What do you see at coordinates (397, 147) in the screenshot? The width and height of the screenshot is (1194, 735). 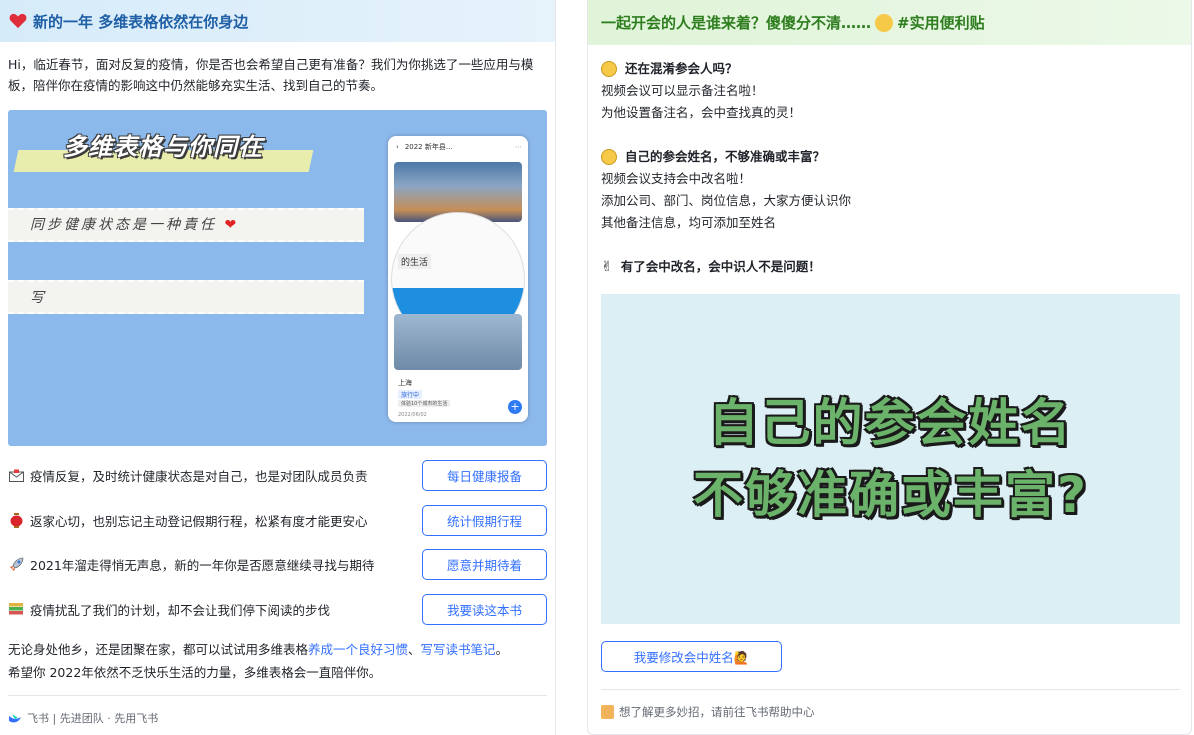 I see `back-icon: ‹` at bounding box center [397, 147].